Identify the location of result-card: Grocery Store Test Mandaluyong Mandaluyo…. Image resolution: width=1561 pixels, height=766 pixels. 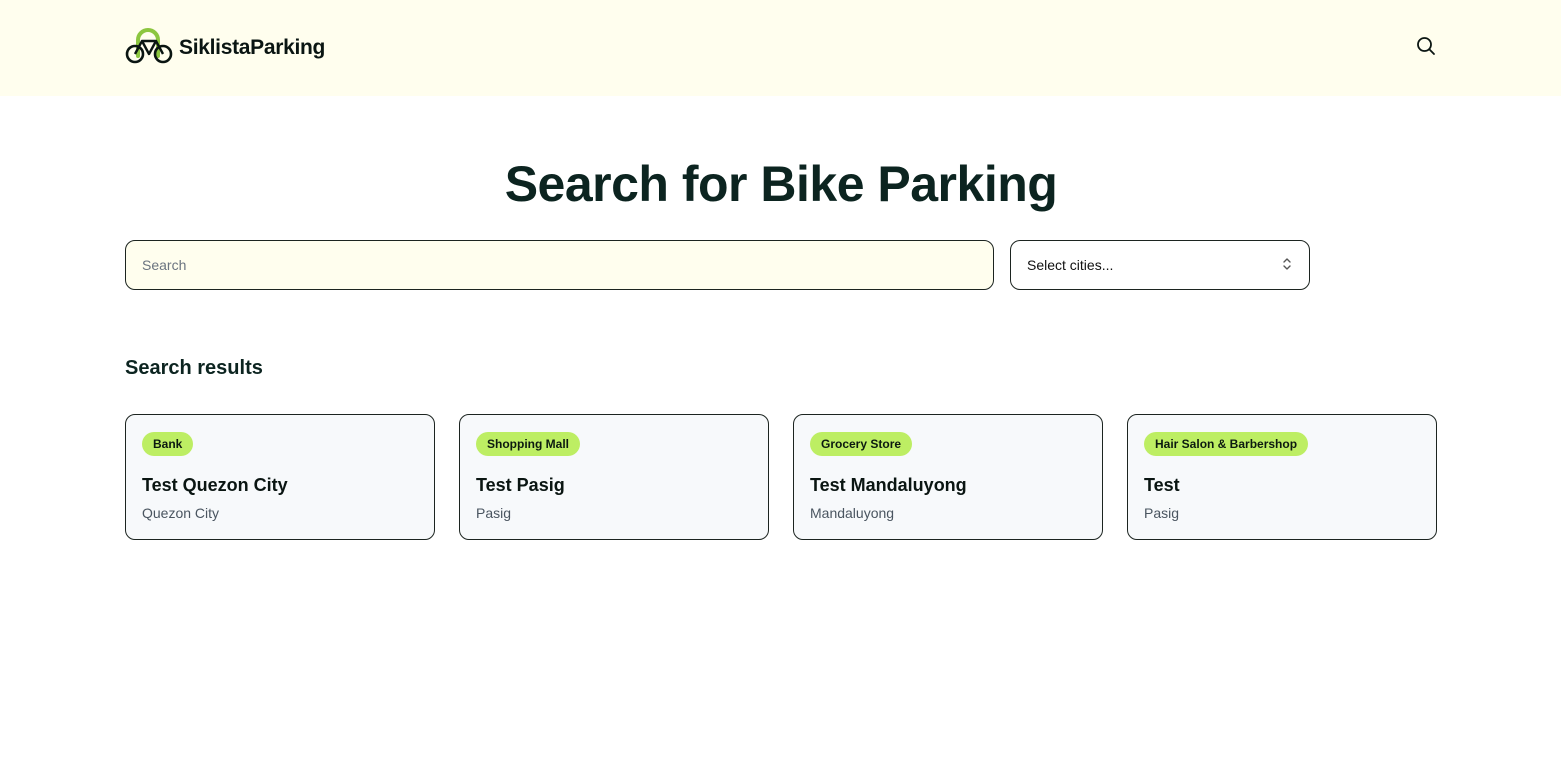
(948, 477).